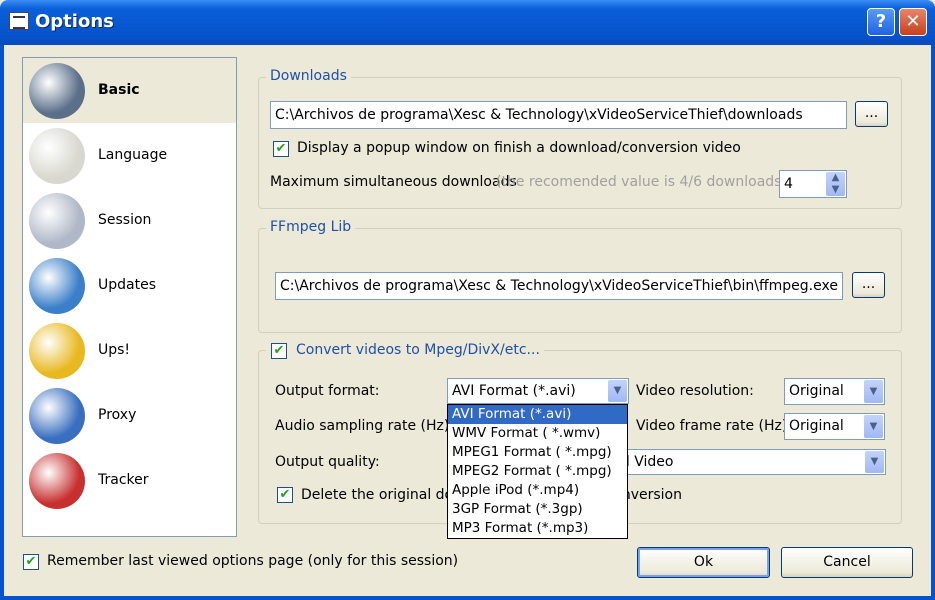 The image size is (935, 600). What do you see at coordinates (537, 452) in the screenshot?
I see `format-option: MPEG1 Format ( *.mpg)` at bounding box center [537, 452].